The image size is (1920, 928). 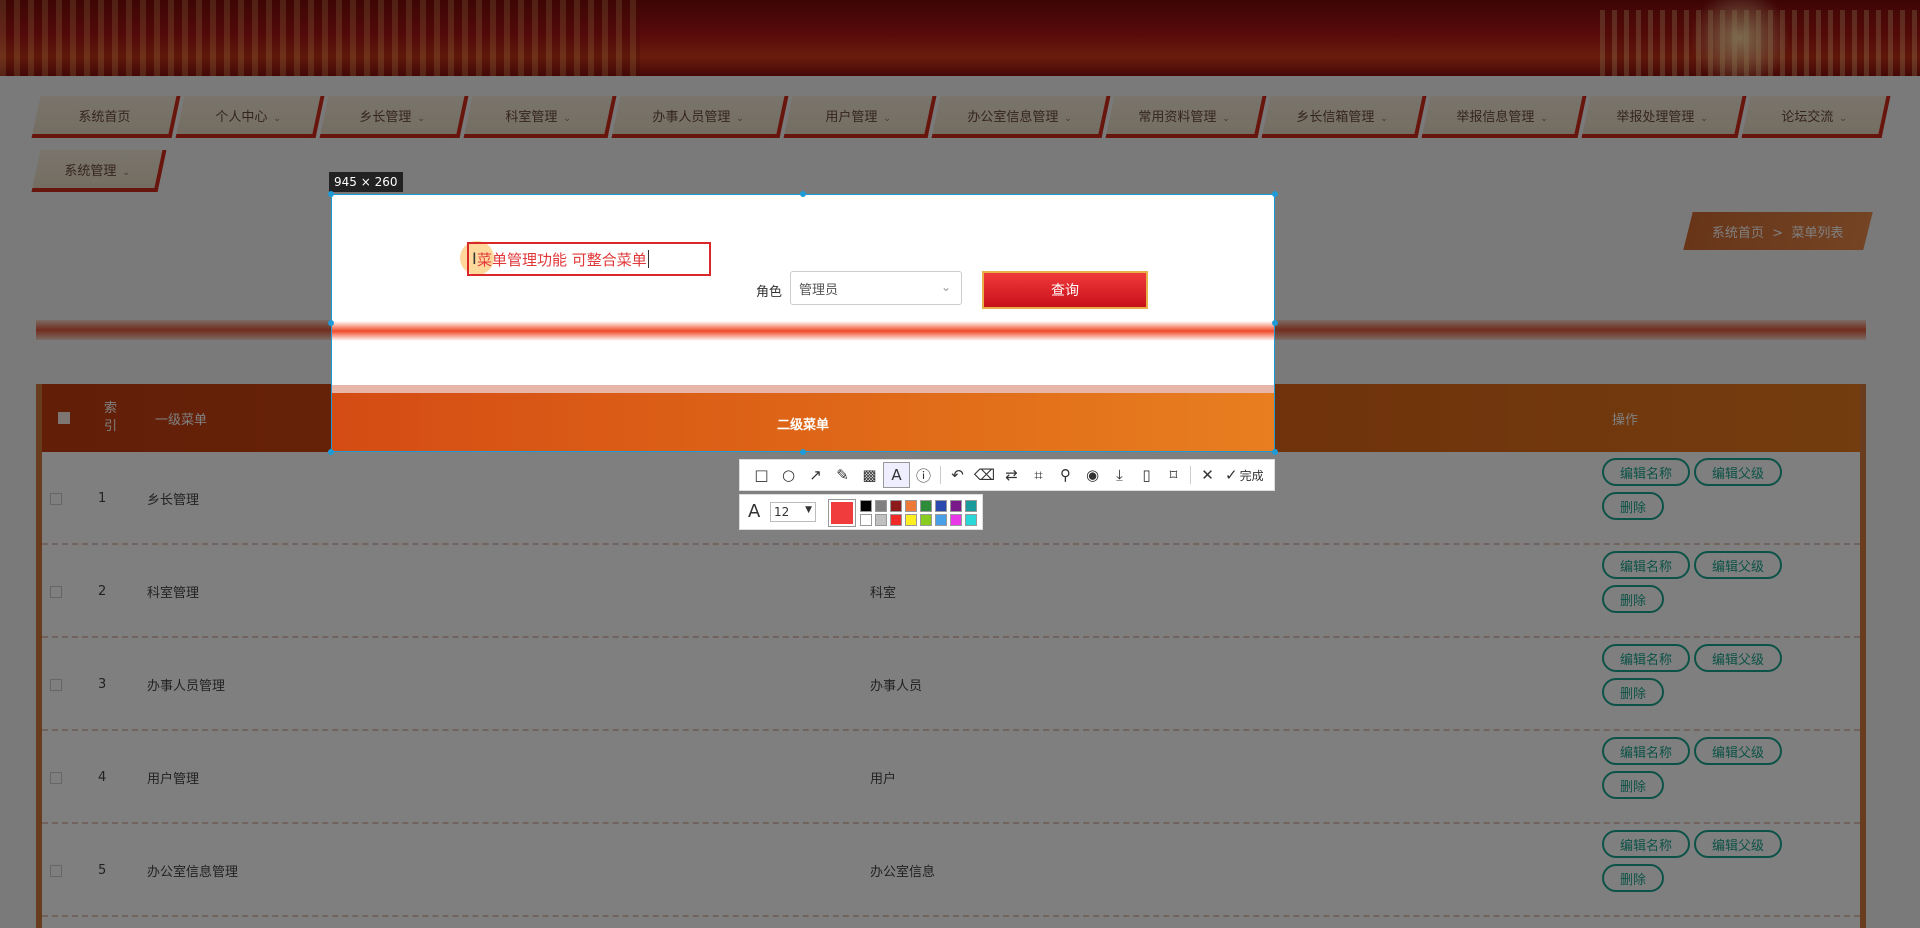 I want to click on done-label: 完成, so click(x=1251, y=475).